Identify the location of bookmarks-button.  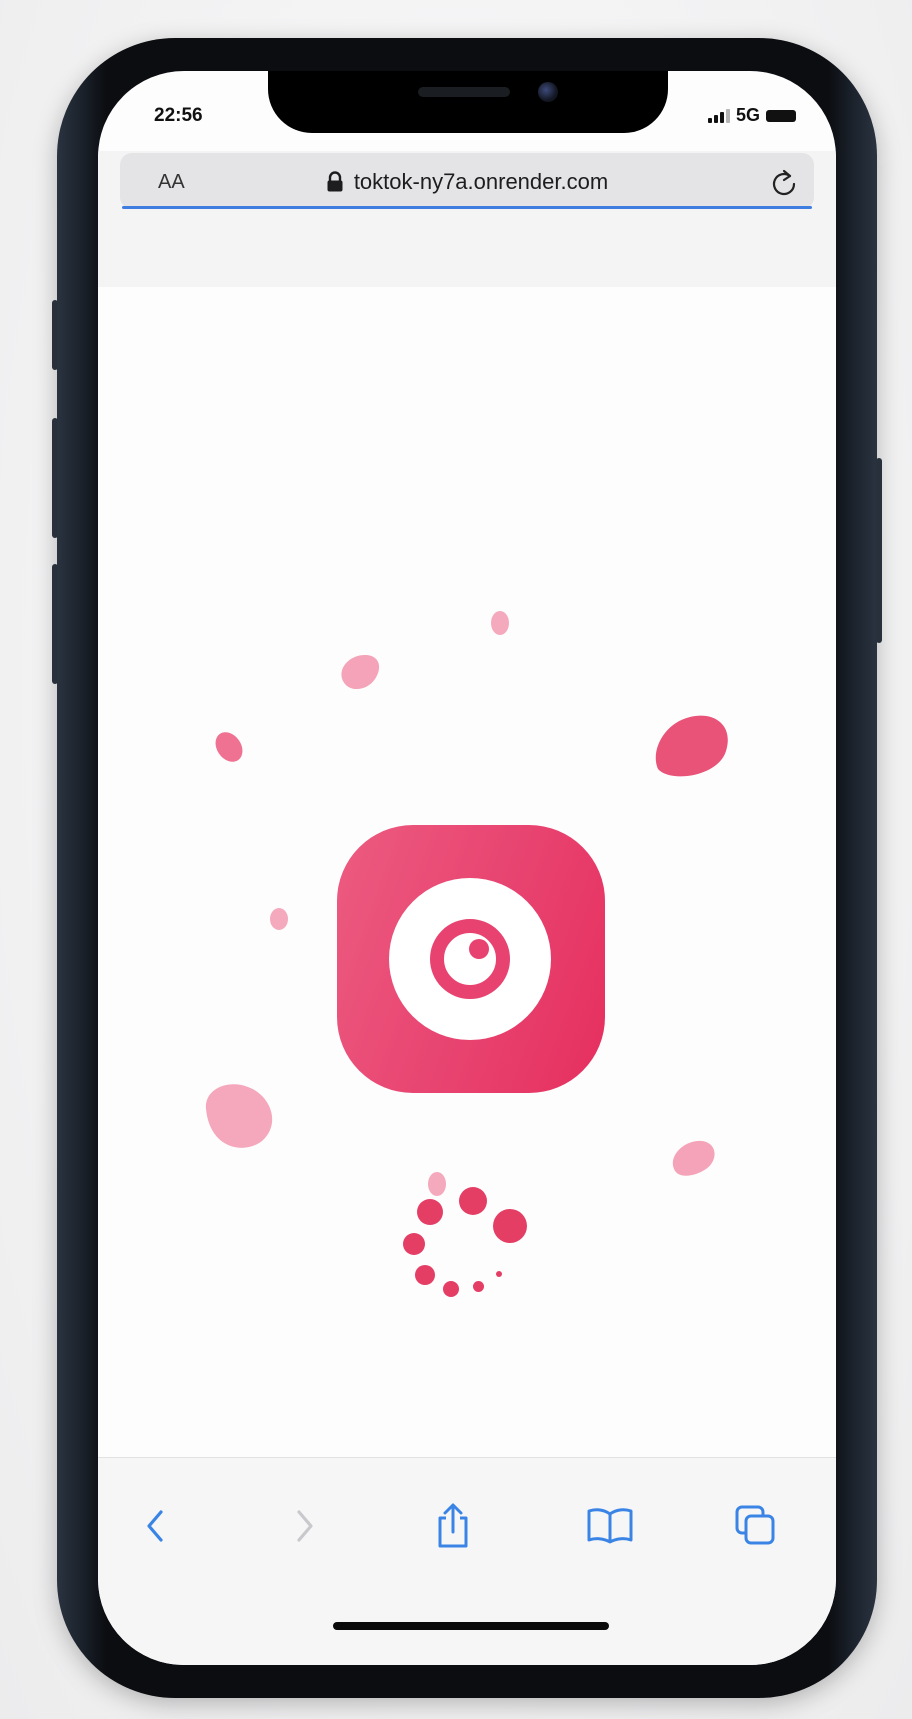
(610, 1526).